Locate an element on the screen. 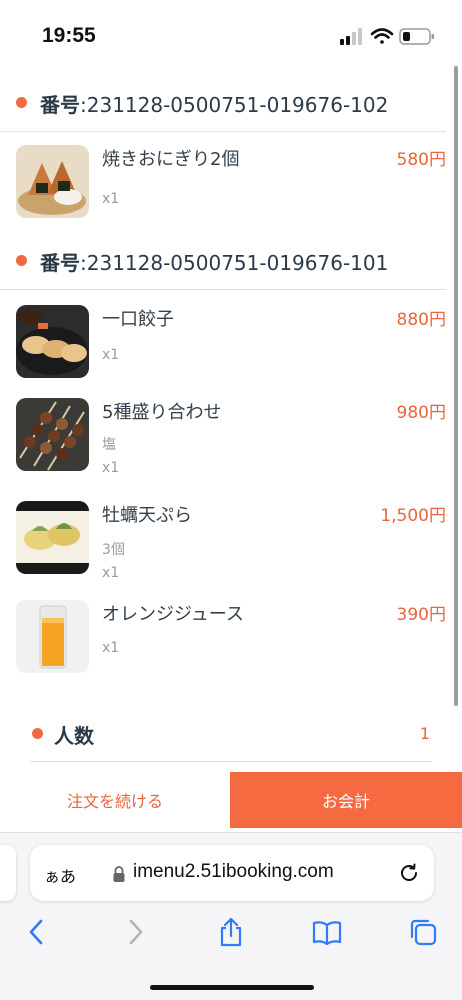 This screenshot has width=462, height=1000. lock-icon is located at coordinates (119, 874).